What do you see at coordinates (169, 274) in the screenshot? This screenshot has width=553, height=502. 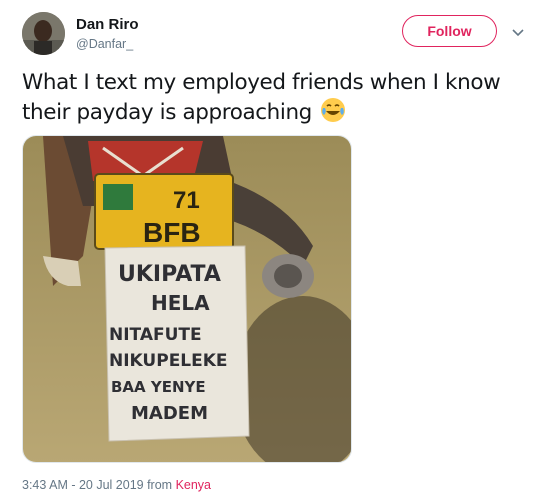 I see `sign-line-1: UKIPATA` at bounding box center [169, 274].